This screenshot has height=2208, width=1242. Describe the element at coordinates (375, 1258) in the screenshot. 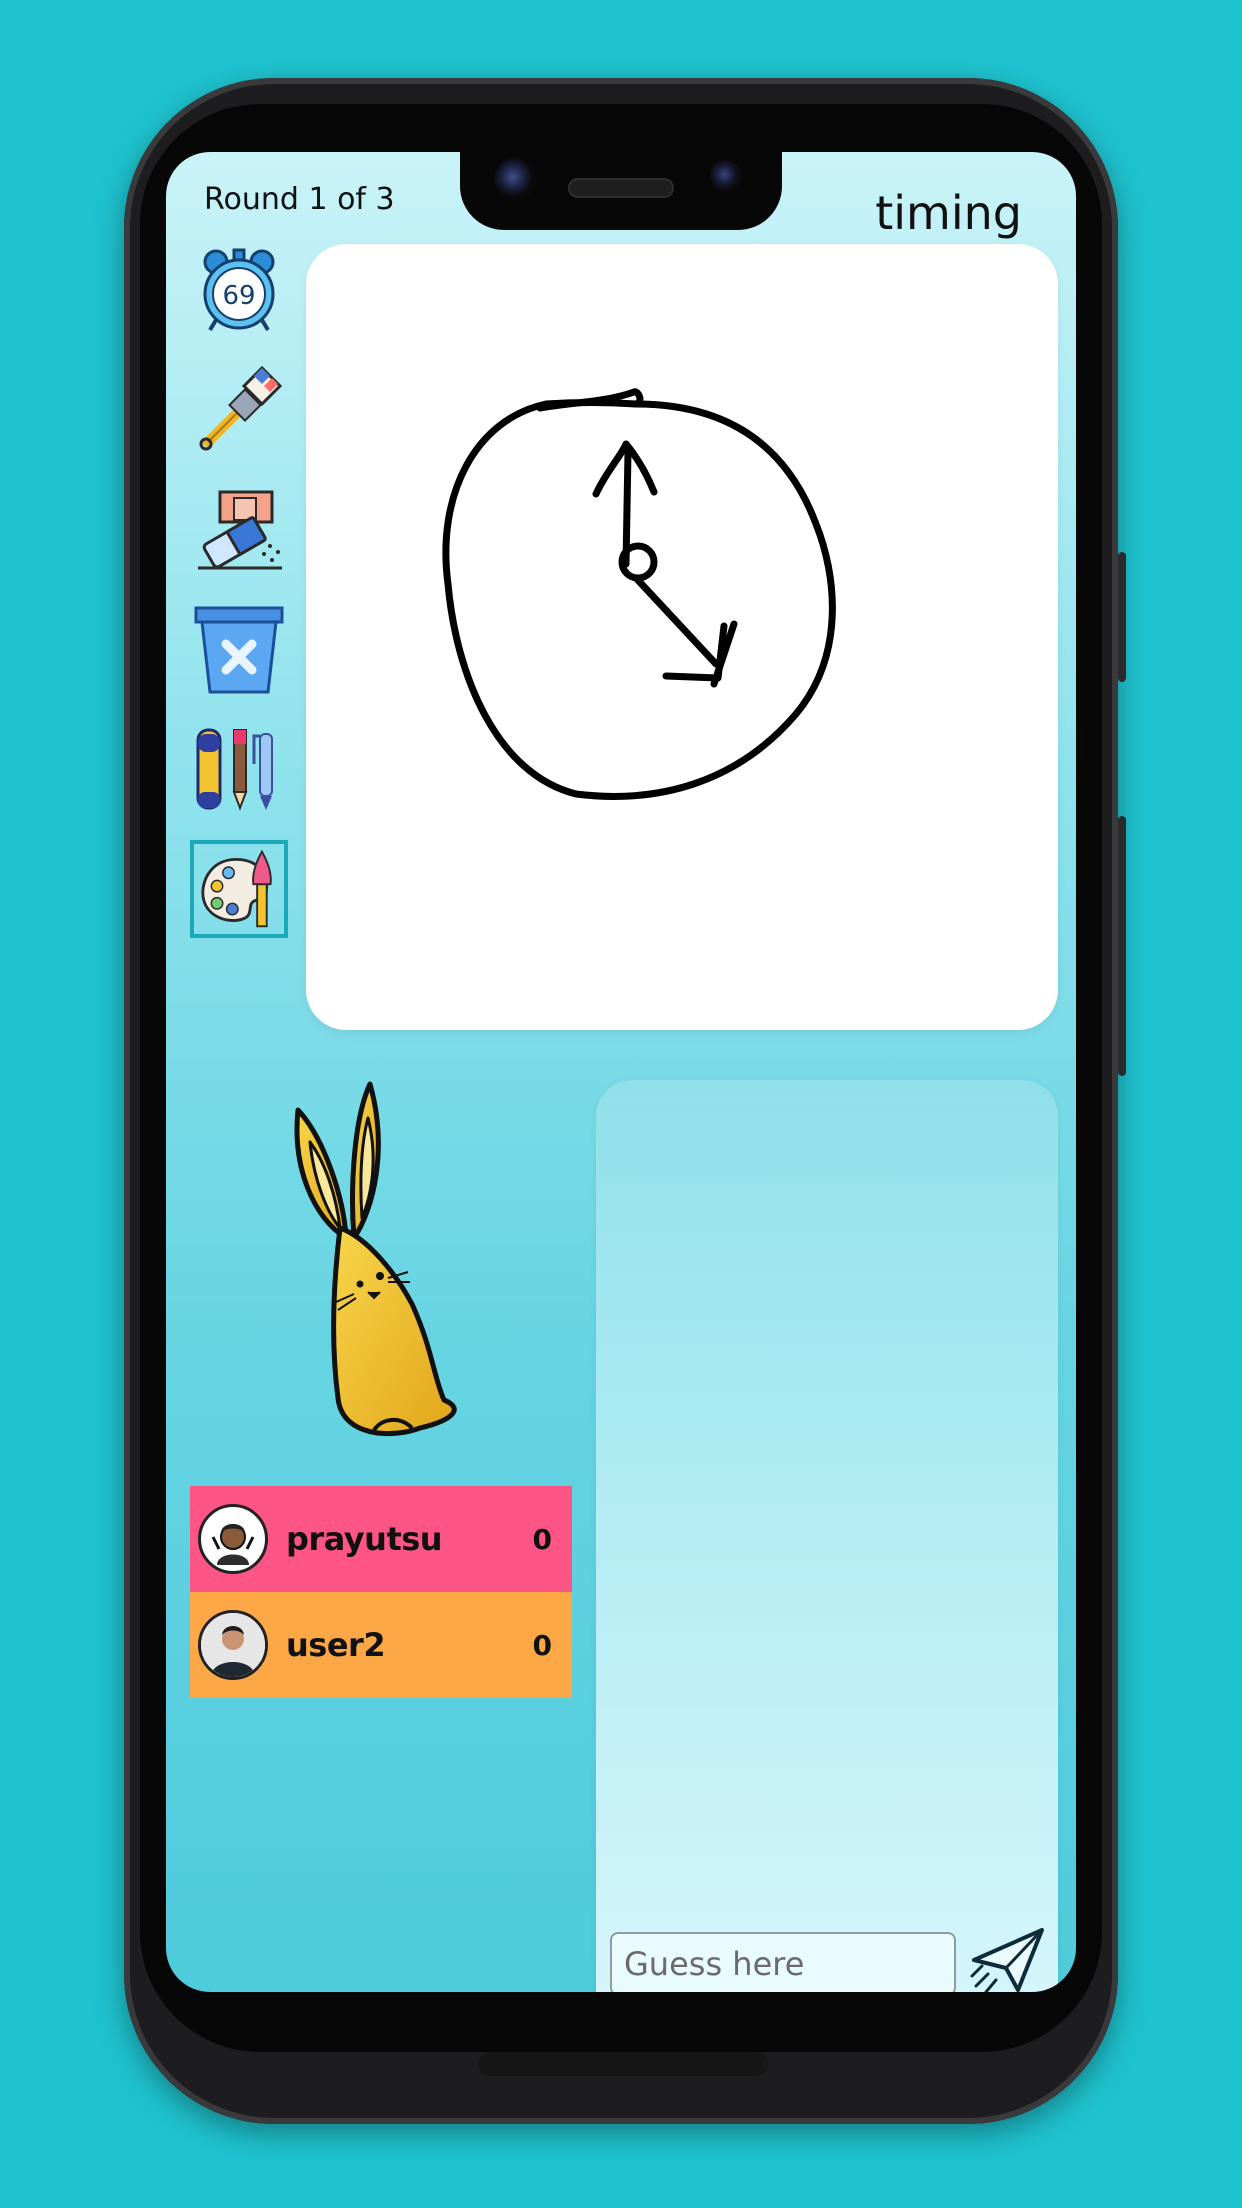

I see `rabbit-mascot-illustration` at that location.